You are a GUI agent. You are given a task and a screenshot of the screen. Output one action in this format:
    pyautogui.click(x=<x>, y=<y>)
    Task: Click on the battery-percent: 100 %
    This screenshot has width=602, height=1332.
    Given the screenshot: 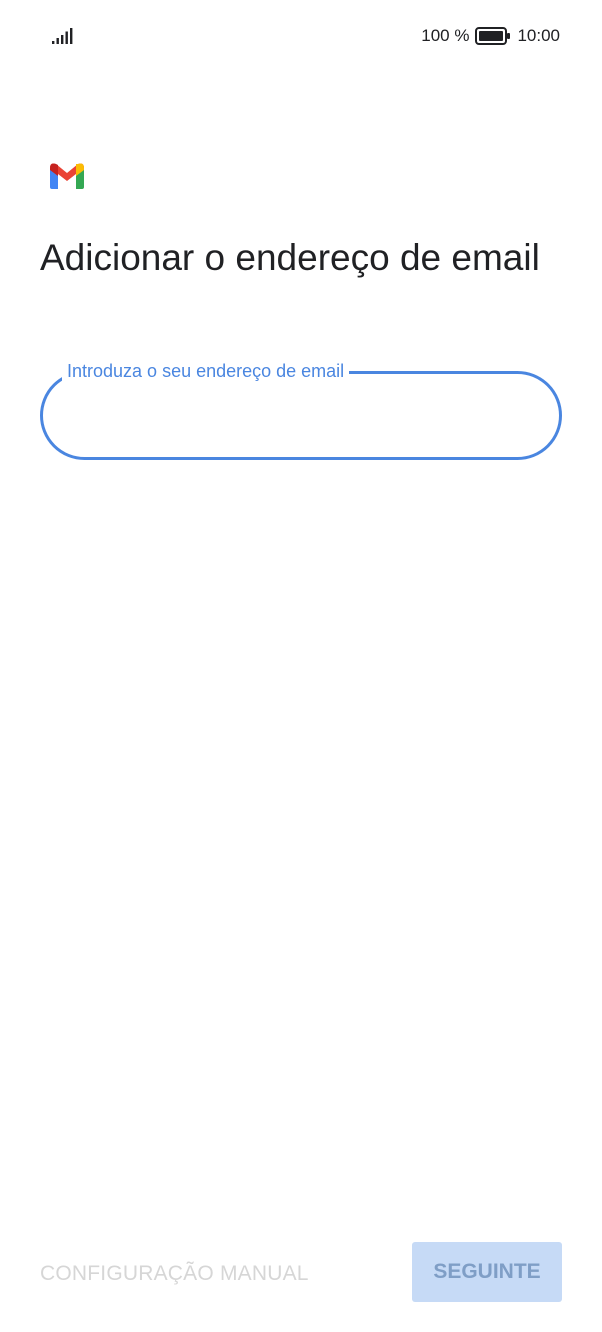 What is the action you would take?
    pyautogui.click(x=445, y=35)
    